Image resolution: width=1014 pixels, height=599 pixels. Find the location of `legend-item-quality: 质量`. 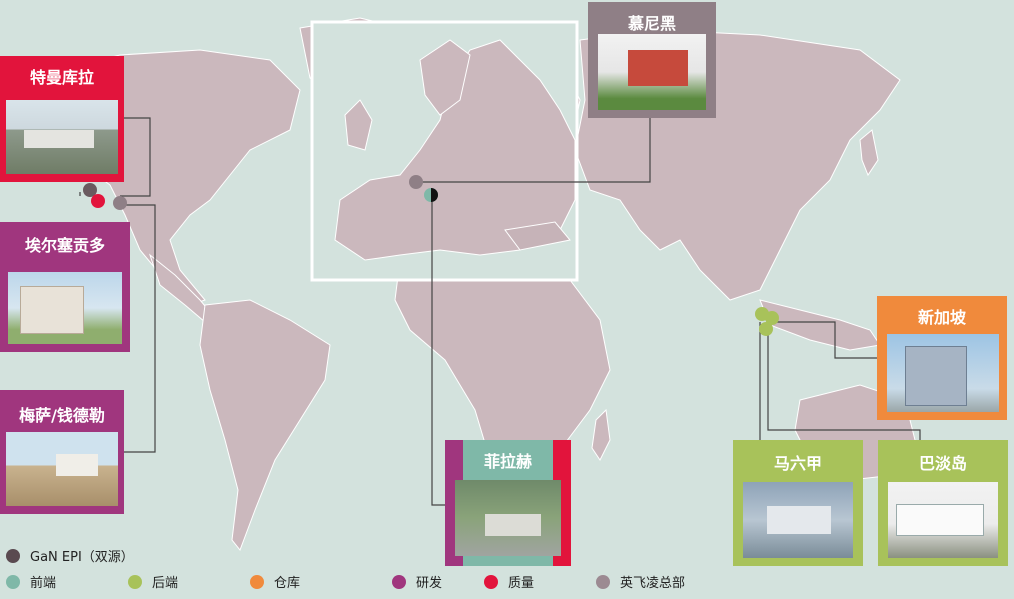

legend-item-quality: 质量 is located at coordinates (509, 581).